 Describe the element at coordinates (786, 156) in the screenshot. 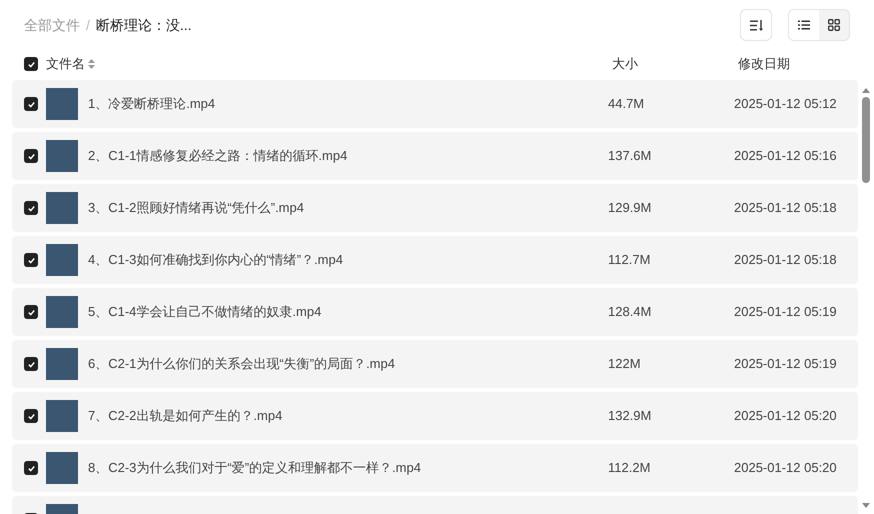

I see `modified-date: 2025-01-12 05:16` at that location.